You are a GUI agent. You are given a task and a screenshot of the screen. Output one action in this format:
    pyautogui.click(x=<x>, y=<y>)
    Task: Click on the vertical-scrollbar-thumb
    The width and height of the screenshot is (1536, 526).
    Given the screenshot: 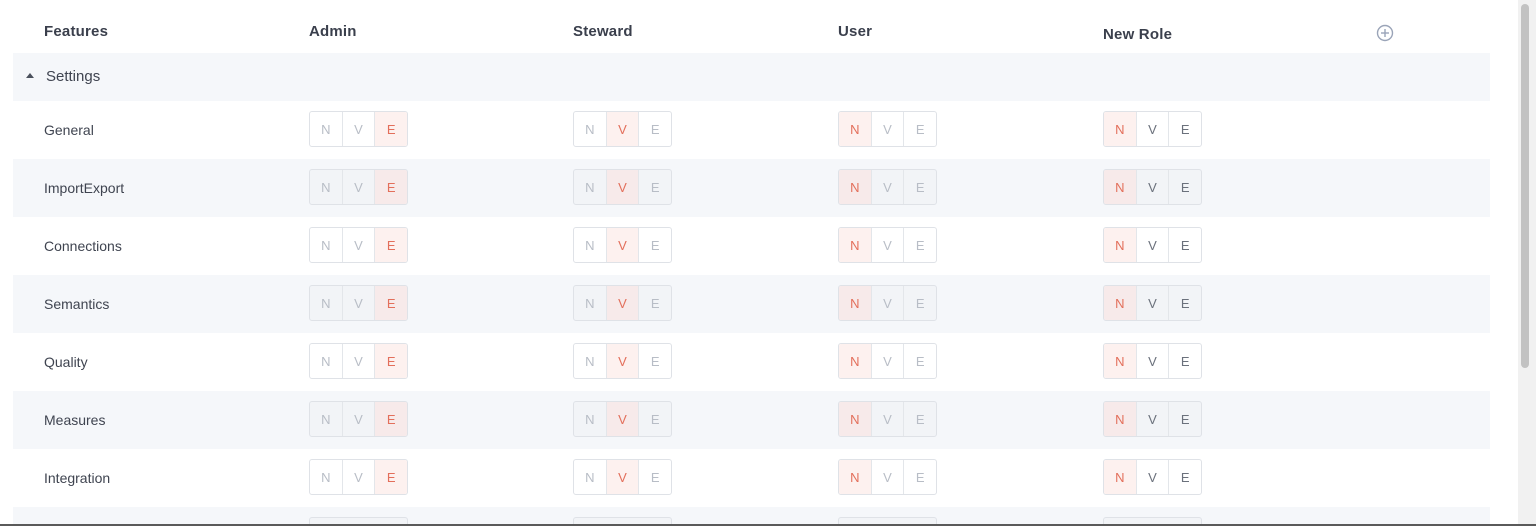 What is the action you would take?
    pyautogui.click(x=1525, y=186)
    